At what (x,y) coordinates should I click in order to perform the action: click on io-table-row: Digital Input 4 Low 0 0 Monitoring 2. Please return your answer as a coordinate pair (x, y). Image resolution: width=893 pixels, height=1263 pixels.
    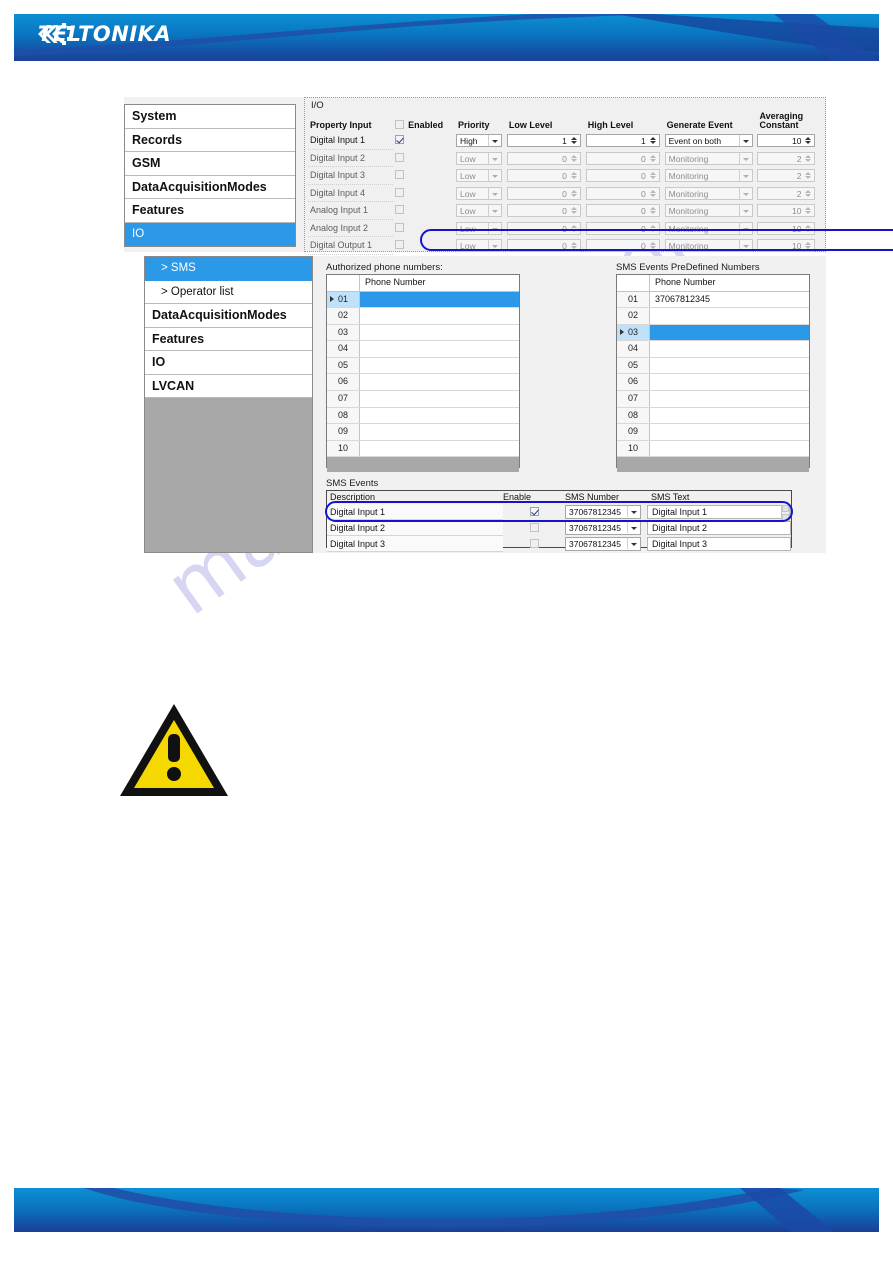
    Looking at the image, I should click on (565, 193).